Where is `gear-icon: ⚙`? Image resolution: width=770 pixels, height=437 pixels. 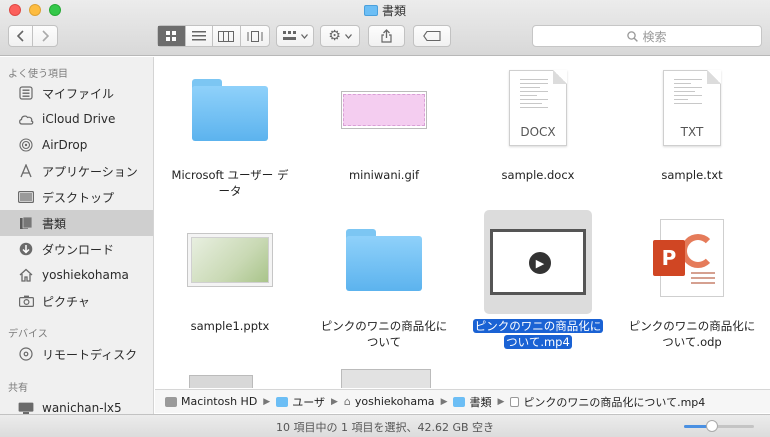 gear-icon: ⚙ is located at coordinates (334, 36).